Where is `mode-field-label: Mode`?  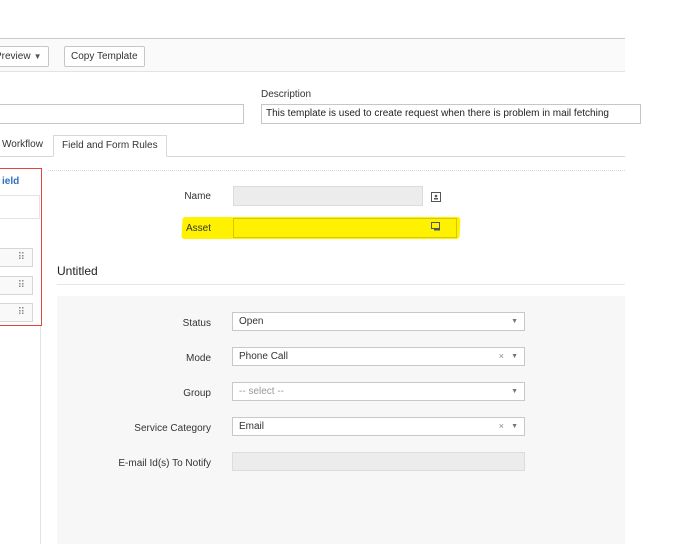
mode-field-label: Mode is located at coordinates (198, 358).